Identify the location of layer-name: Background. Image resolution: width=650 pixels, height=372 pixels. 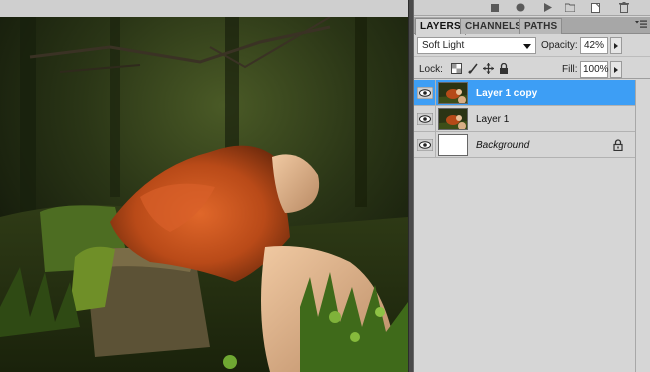
(502, 145).